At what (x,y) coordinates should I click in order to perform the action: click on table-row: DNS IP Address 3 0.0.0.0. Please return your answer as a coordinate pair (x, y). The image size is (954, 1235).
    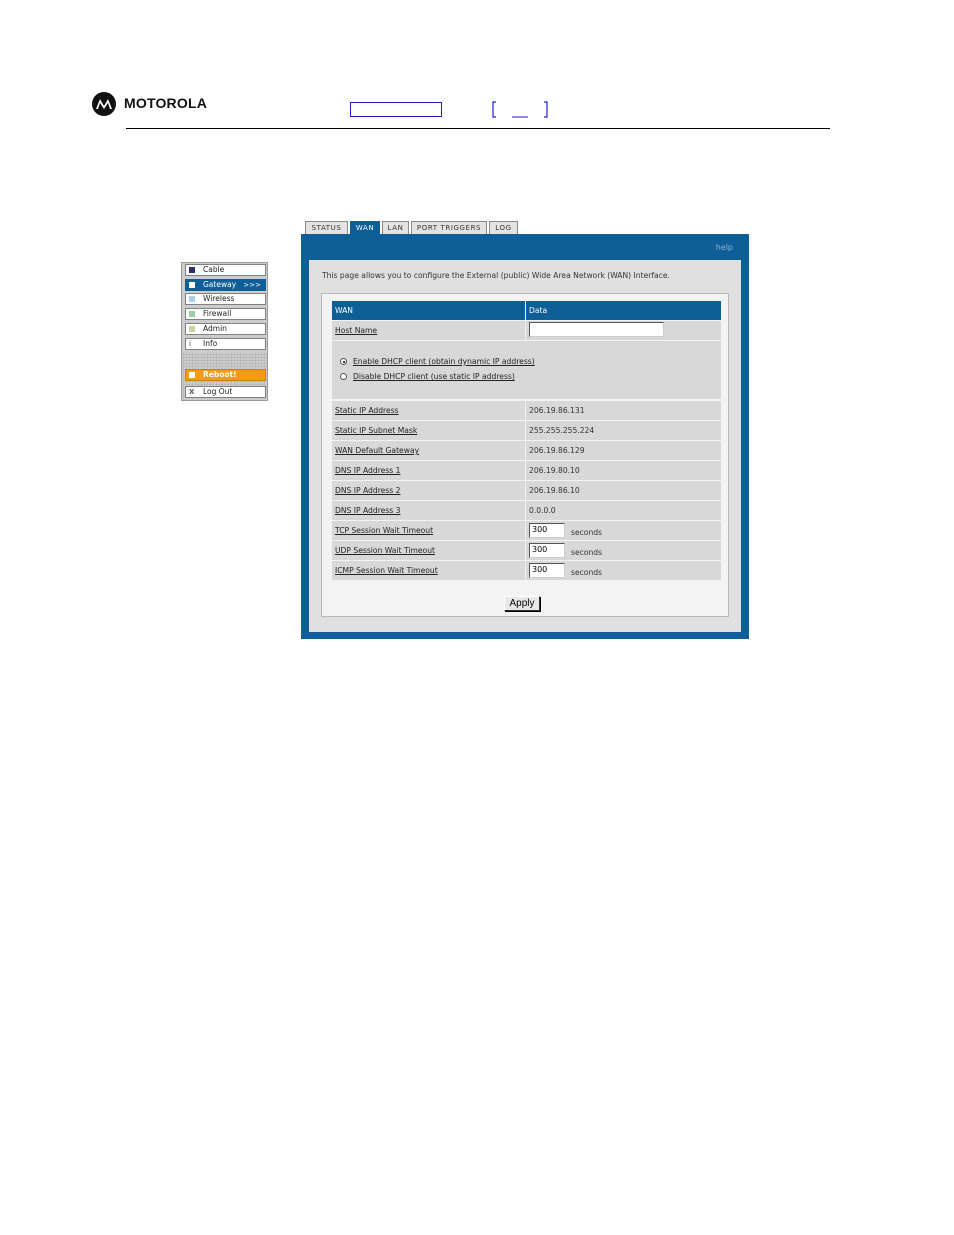
    Looking at the image, I should click on (526, 510).